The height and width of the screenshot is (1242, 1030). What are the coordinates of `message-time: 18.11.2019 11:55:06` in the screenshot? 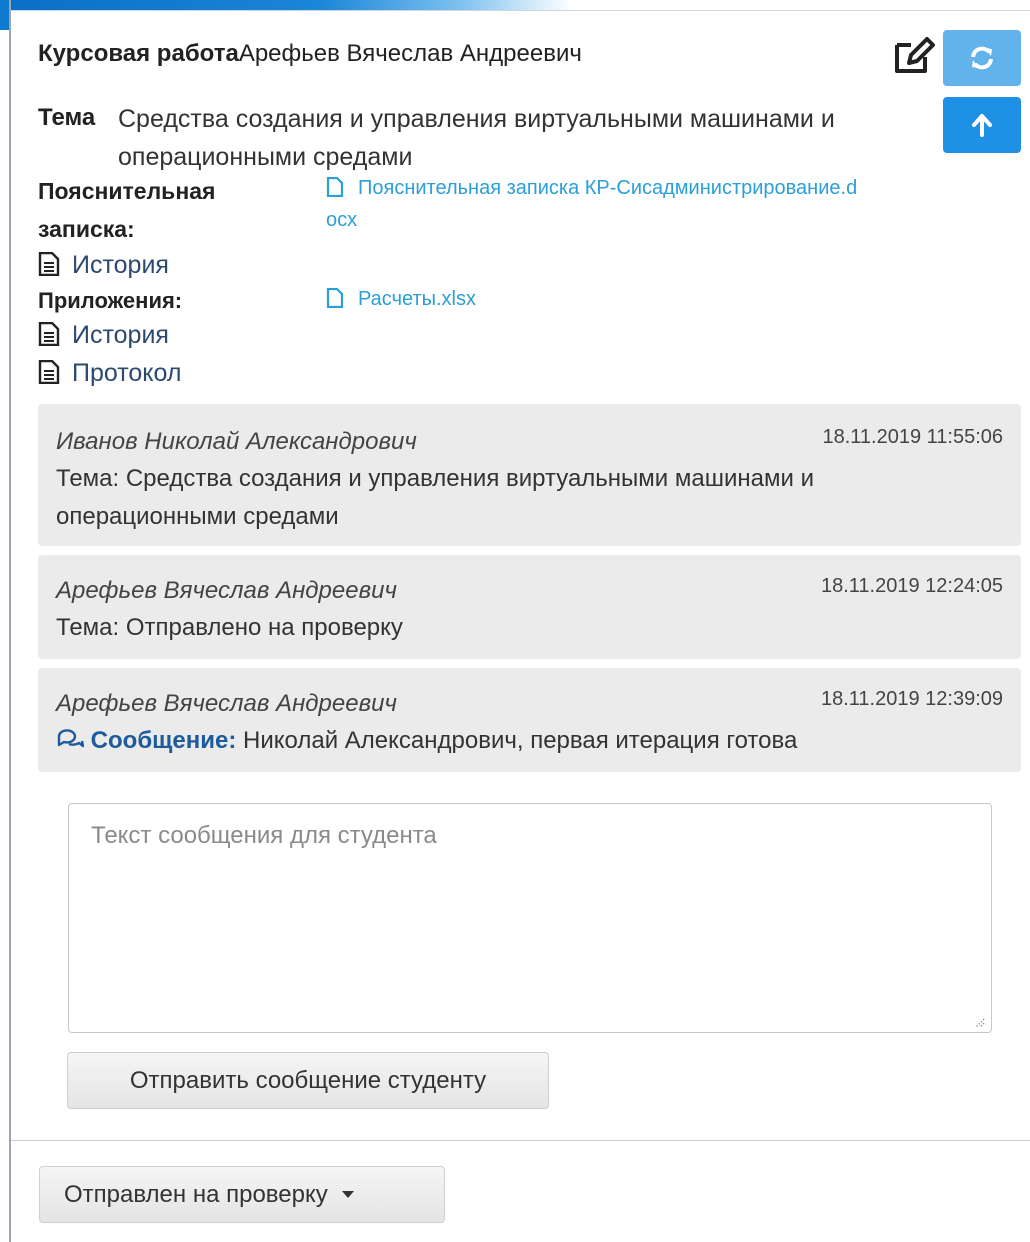 It's located at (912, 437).